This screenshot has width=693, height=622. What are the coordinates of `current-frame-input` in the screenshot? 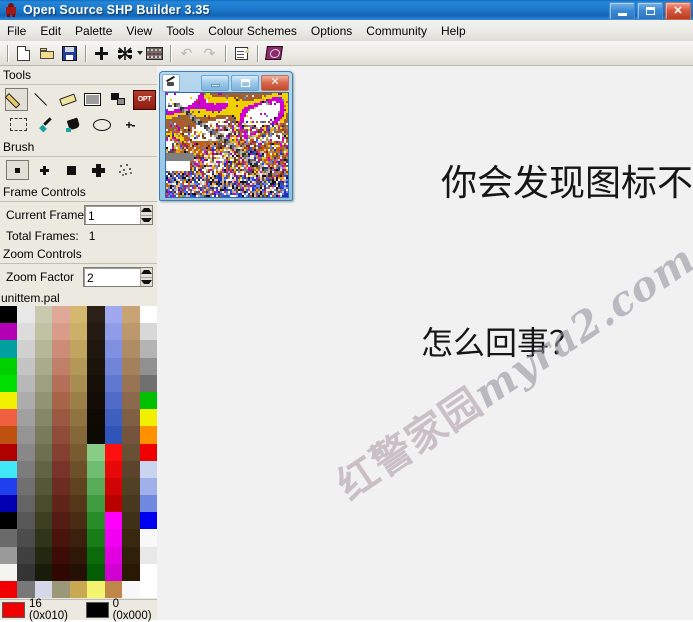 It's located at (112, 216).